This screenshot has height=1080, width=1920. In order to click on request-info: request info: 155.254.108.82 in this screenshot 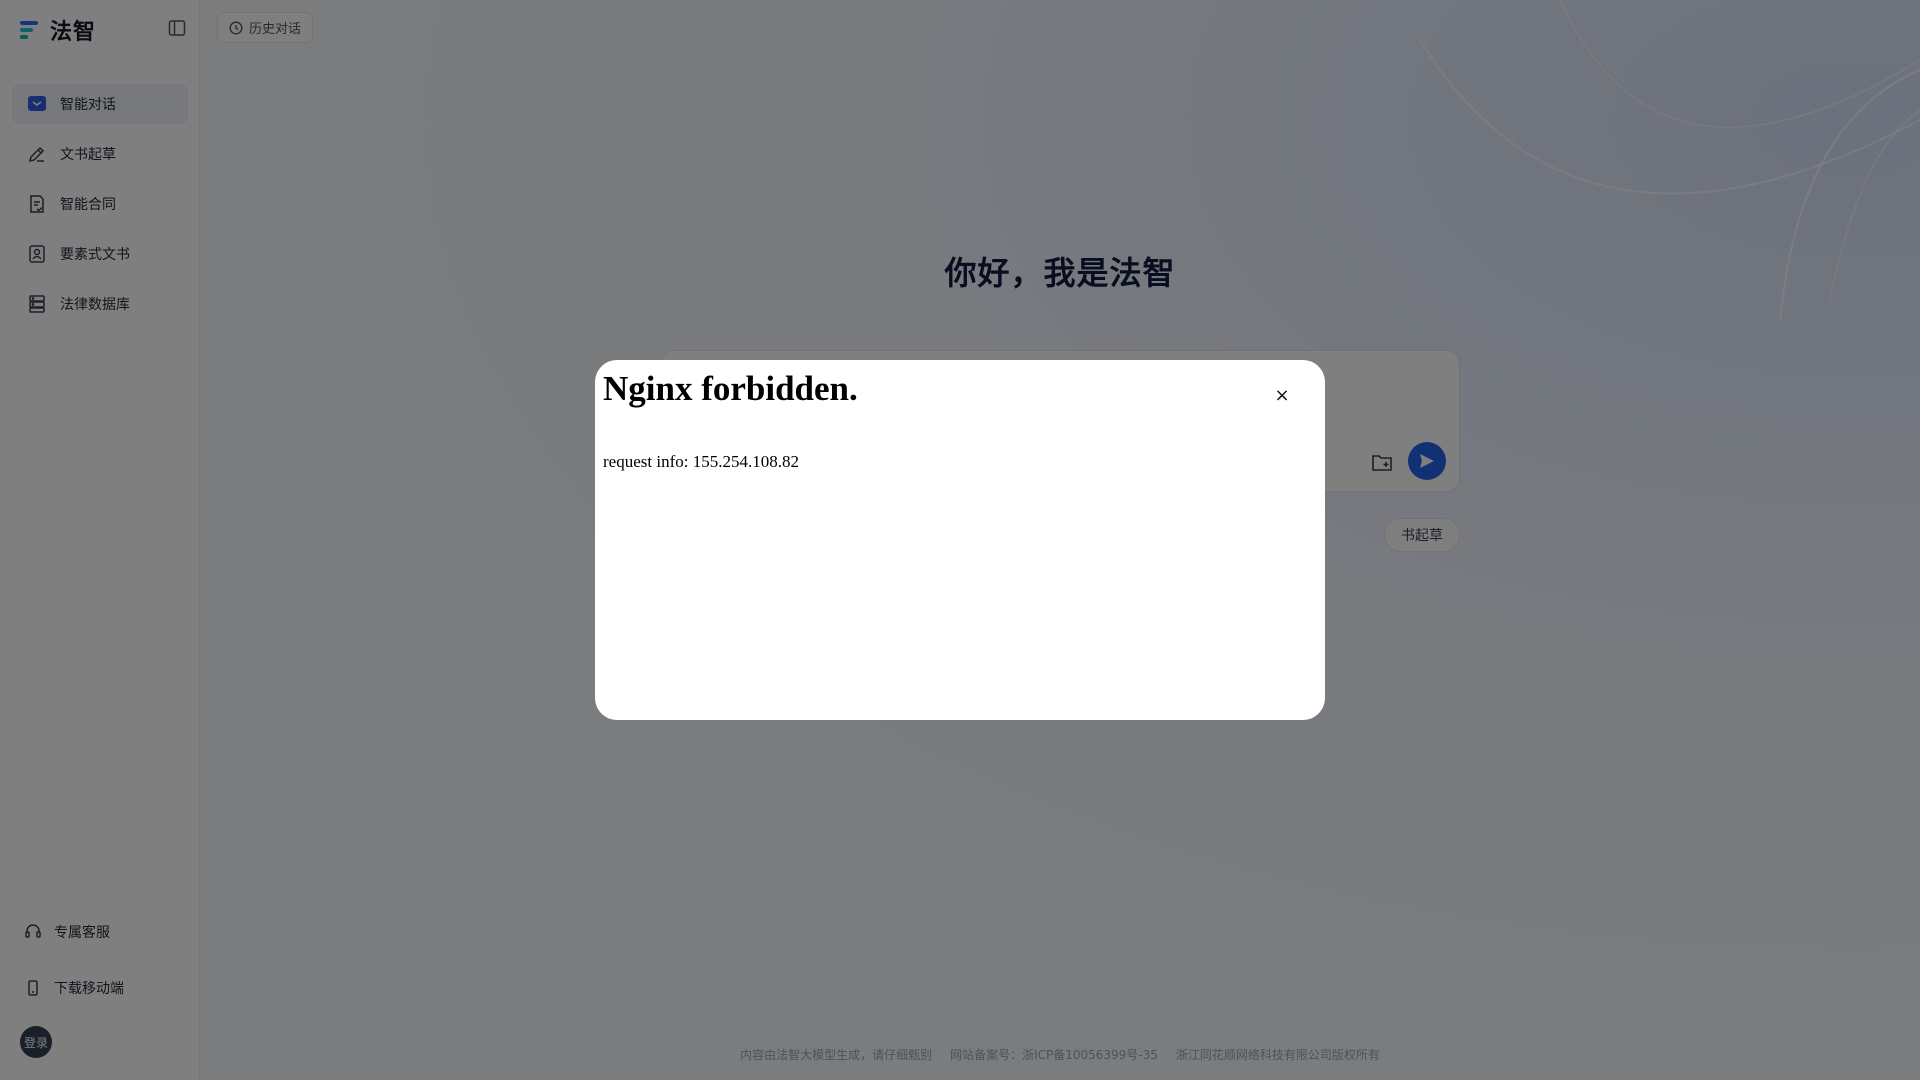, I will do `click(701, 461)`.